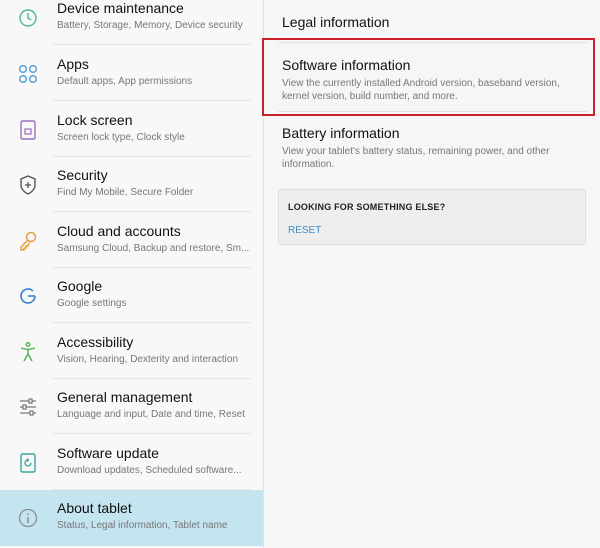 The height and width of the screenshot is (548, 600). I want to click on sidebar-item-label: Device maintenance, so click(120, 8).